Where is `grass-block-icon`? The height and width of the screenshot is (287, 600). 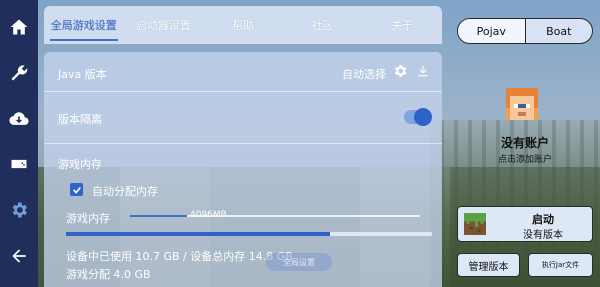
grass-block-icon is located at coordinates (475, 224).